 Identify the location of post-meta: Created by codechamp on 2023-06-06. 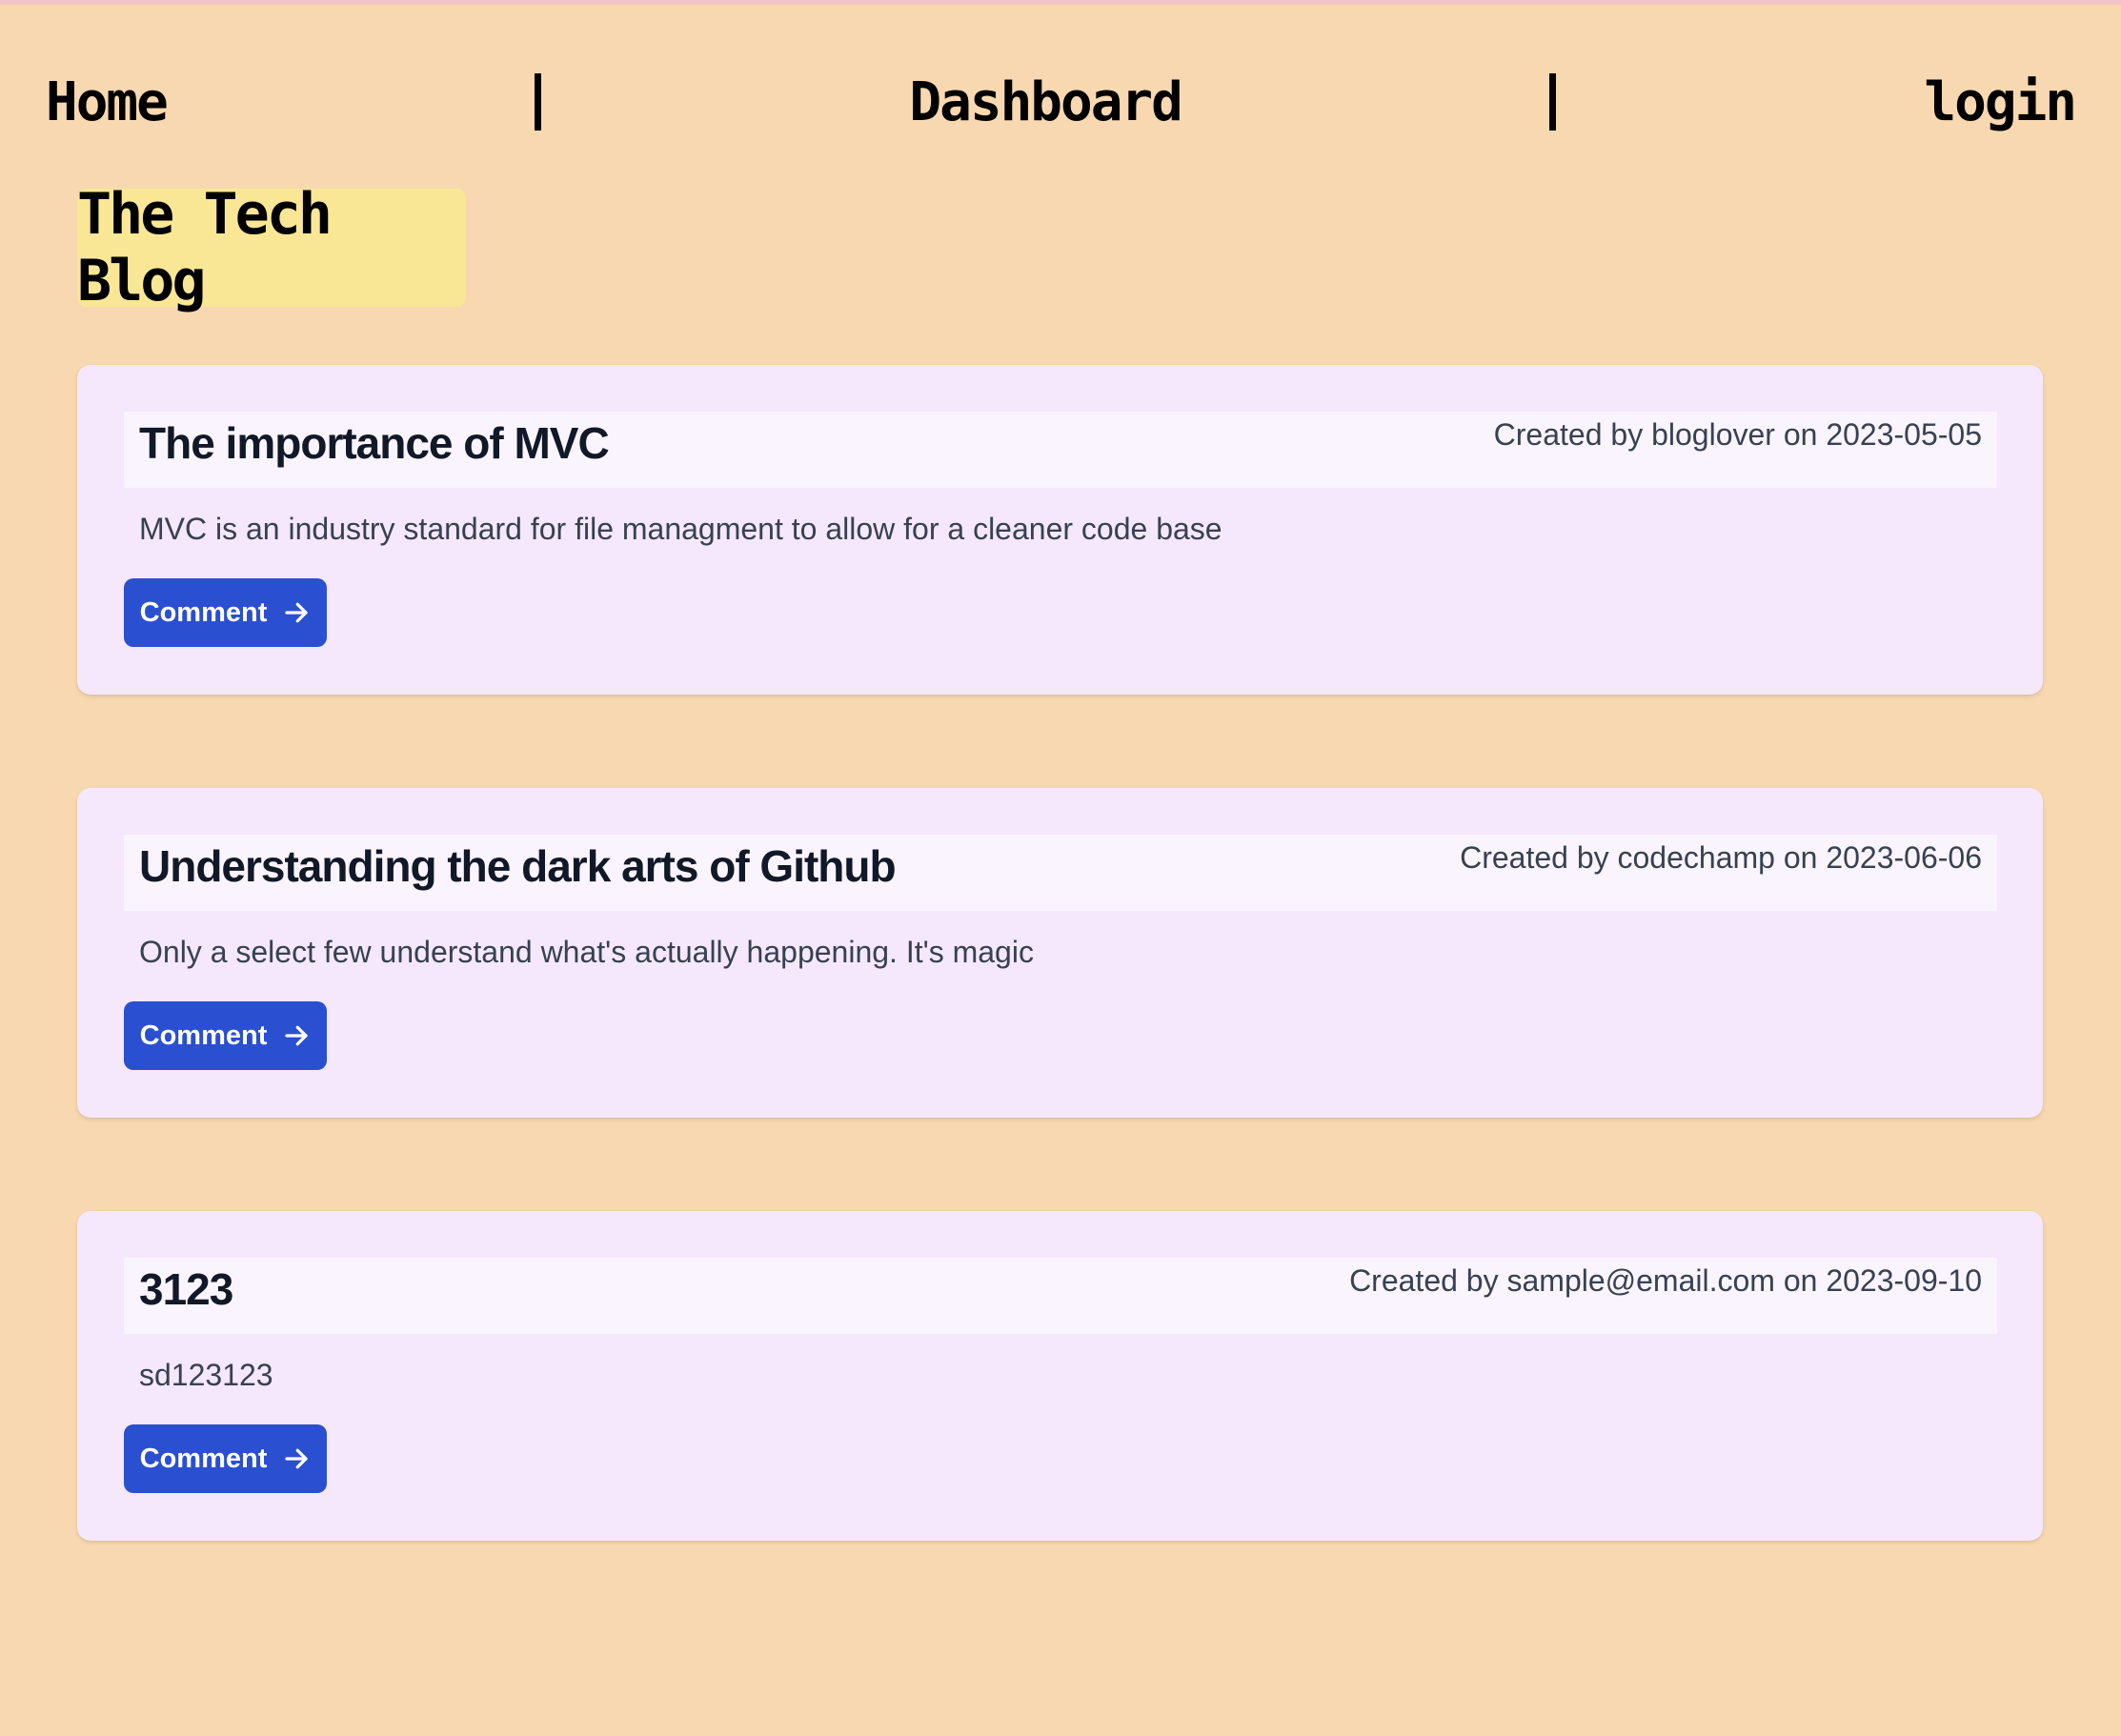
(1721, 857).